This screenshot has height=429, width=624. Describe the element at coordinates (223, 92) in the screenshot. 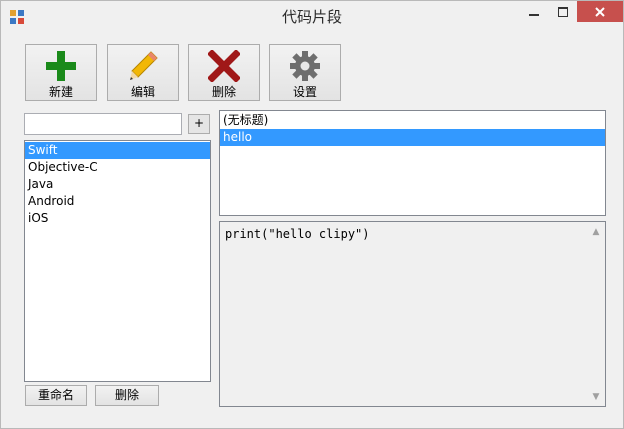

I see `delete-label: 删除` at that location.